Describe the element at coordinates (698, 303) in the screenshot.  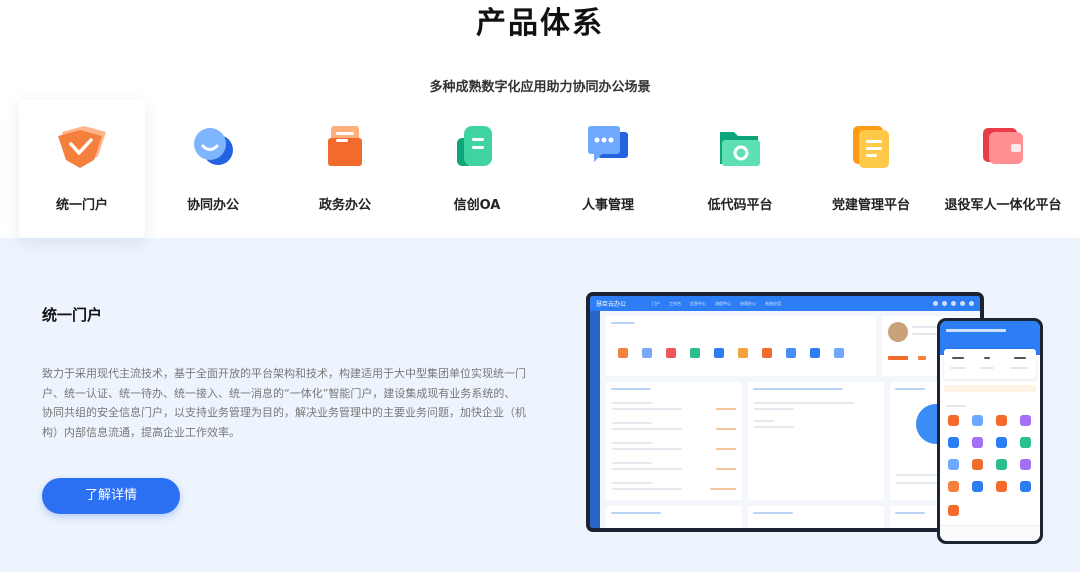
I see `dashboard-nav-item: 信息中心` at that location.